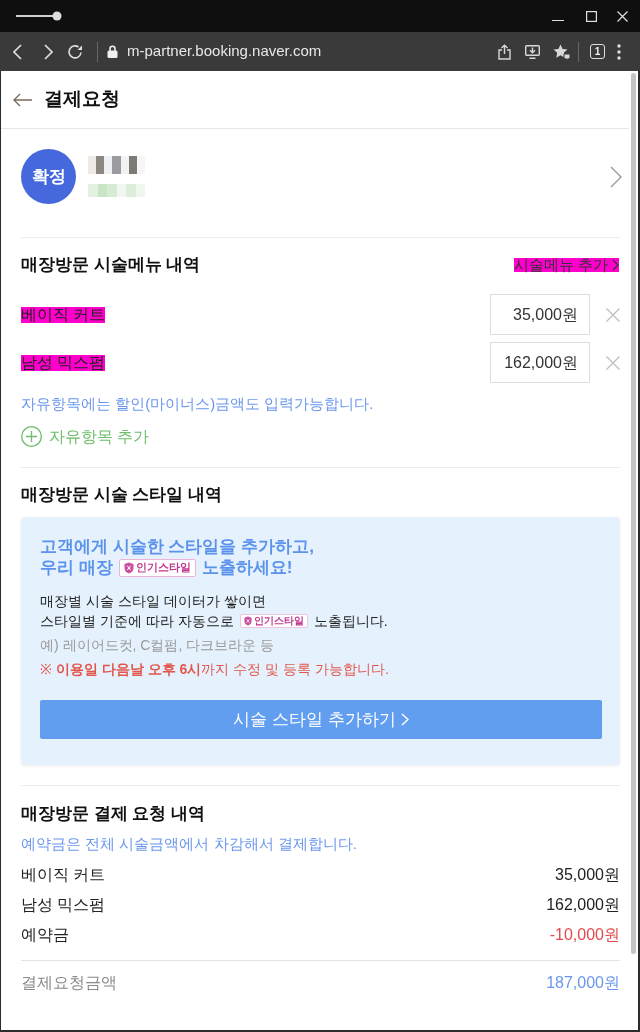  Describe the element at coordinates (504, 51) in the screenshot. I see `share-icon` at that location.